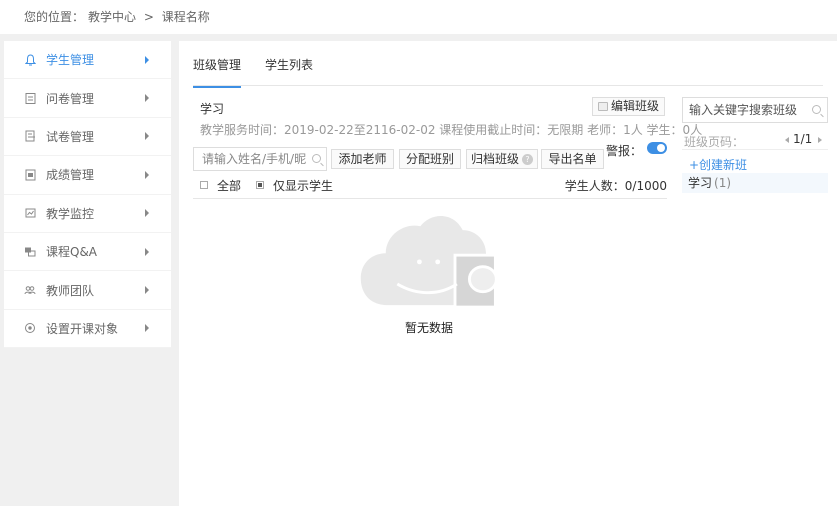 The image size is (837, 506). What do you see at coordinates (433, 188) in the screenshot?
I see `filter-row: 全部 仅显示学生 学生人数：0/1000` at bounding box center [433, 188].